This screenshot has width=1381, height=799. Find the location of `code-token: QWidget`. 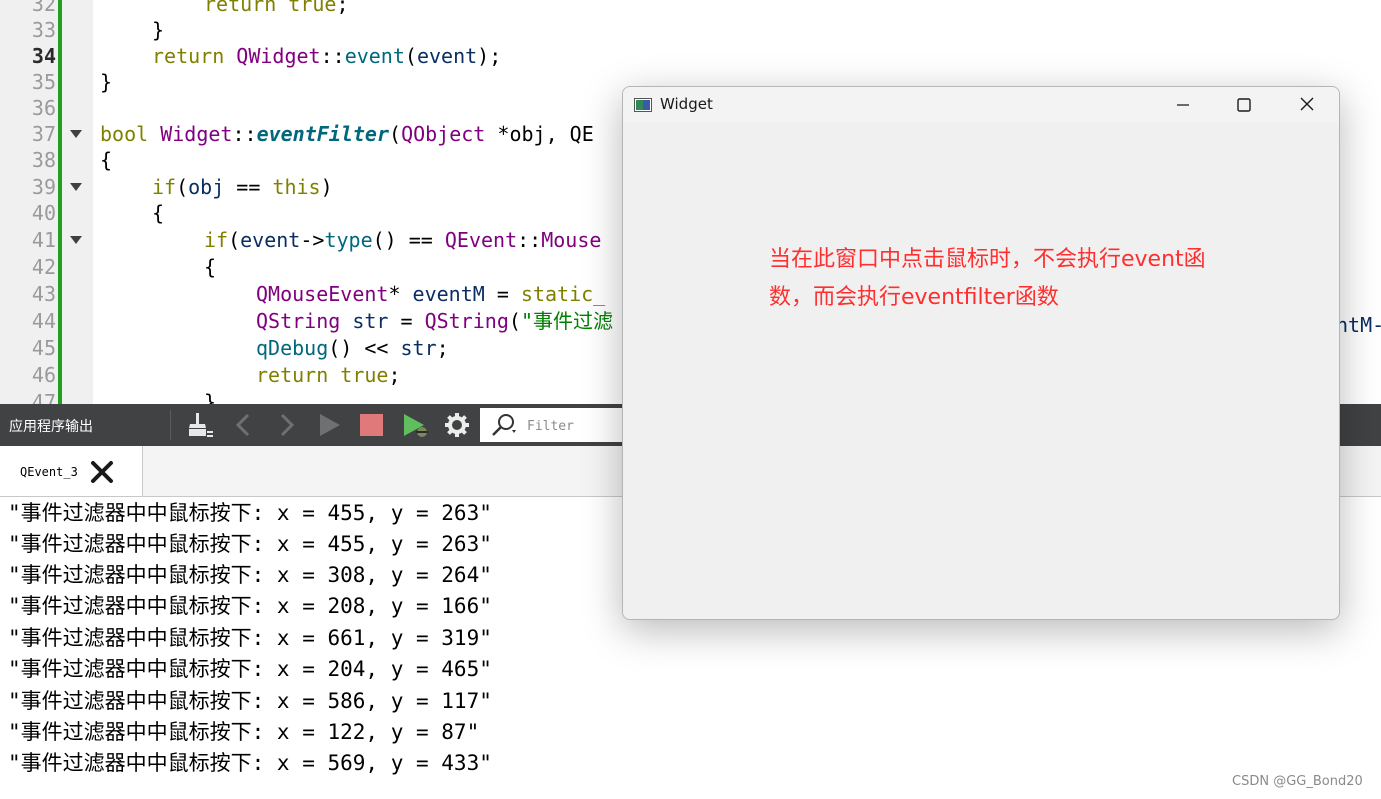

code-token: QWidget is located at coordinates (278, 56).